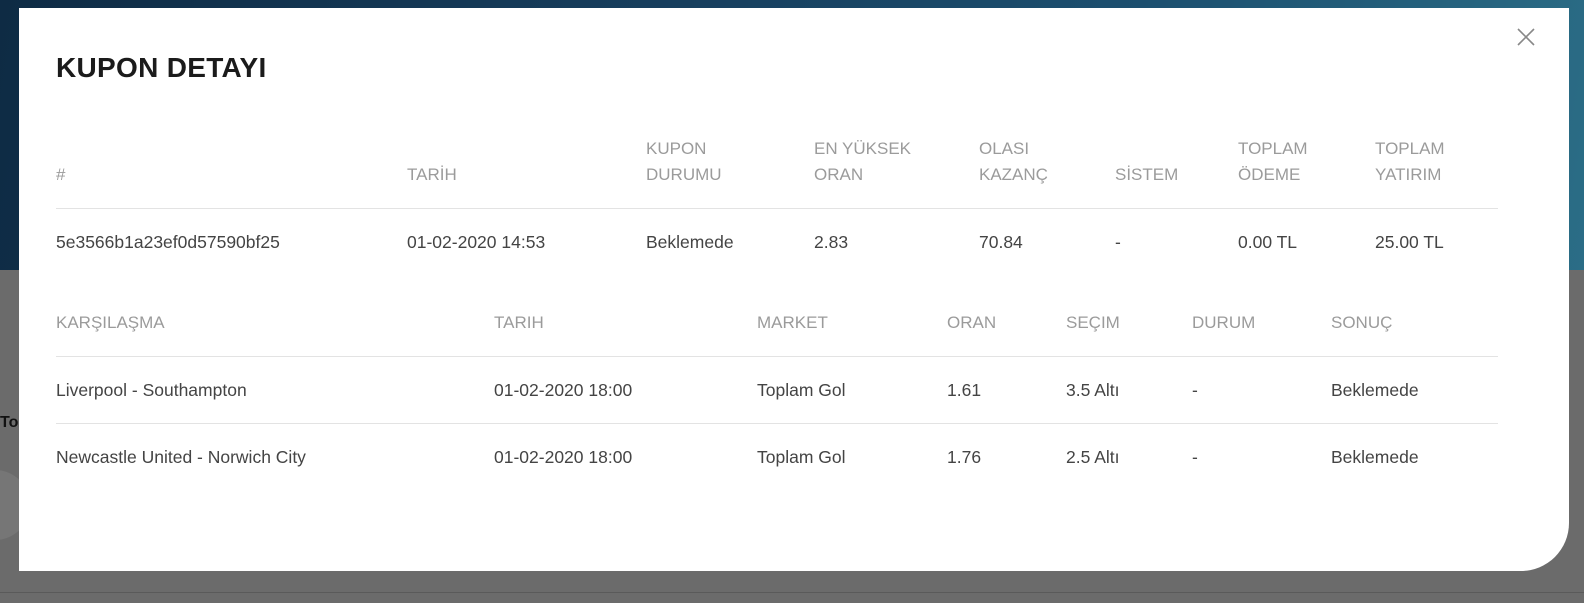  Describe the element at coordinates (9, 422) in the screenshot. I see `background-side-label: To` at that location.